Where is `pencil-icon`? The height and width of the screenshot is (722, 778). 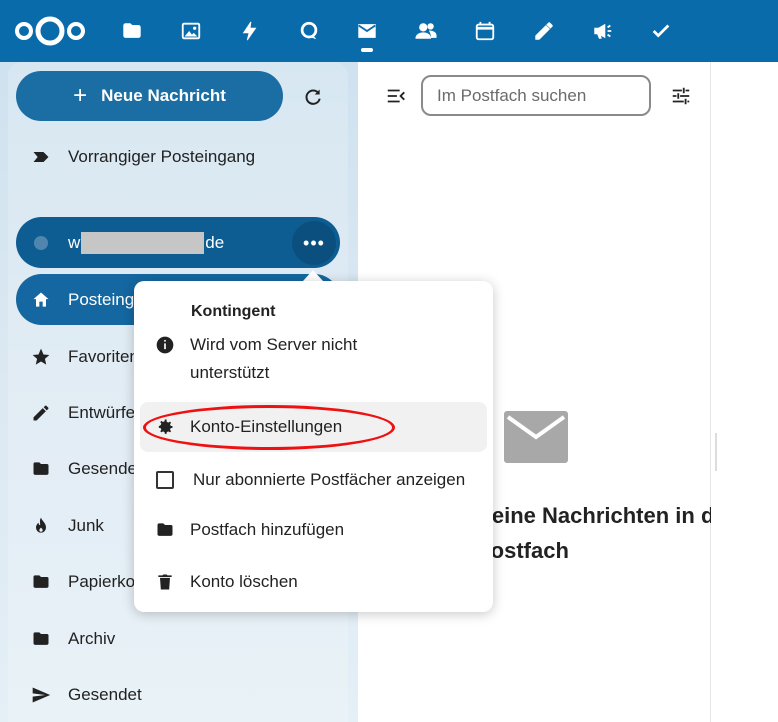
pencil-icon is located at coordinates (41, 413).